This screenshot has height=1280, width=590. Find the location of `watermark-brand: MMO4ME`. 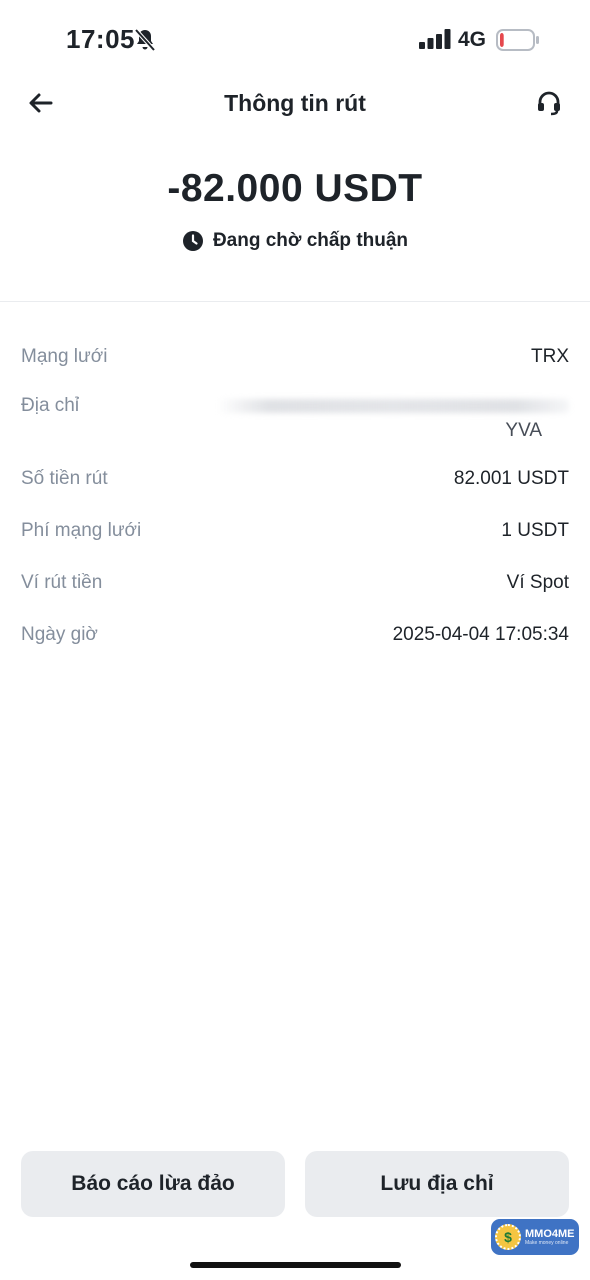

watermark-brand: MMO4ME is located at coordinates (550, 1233).